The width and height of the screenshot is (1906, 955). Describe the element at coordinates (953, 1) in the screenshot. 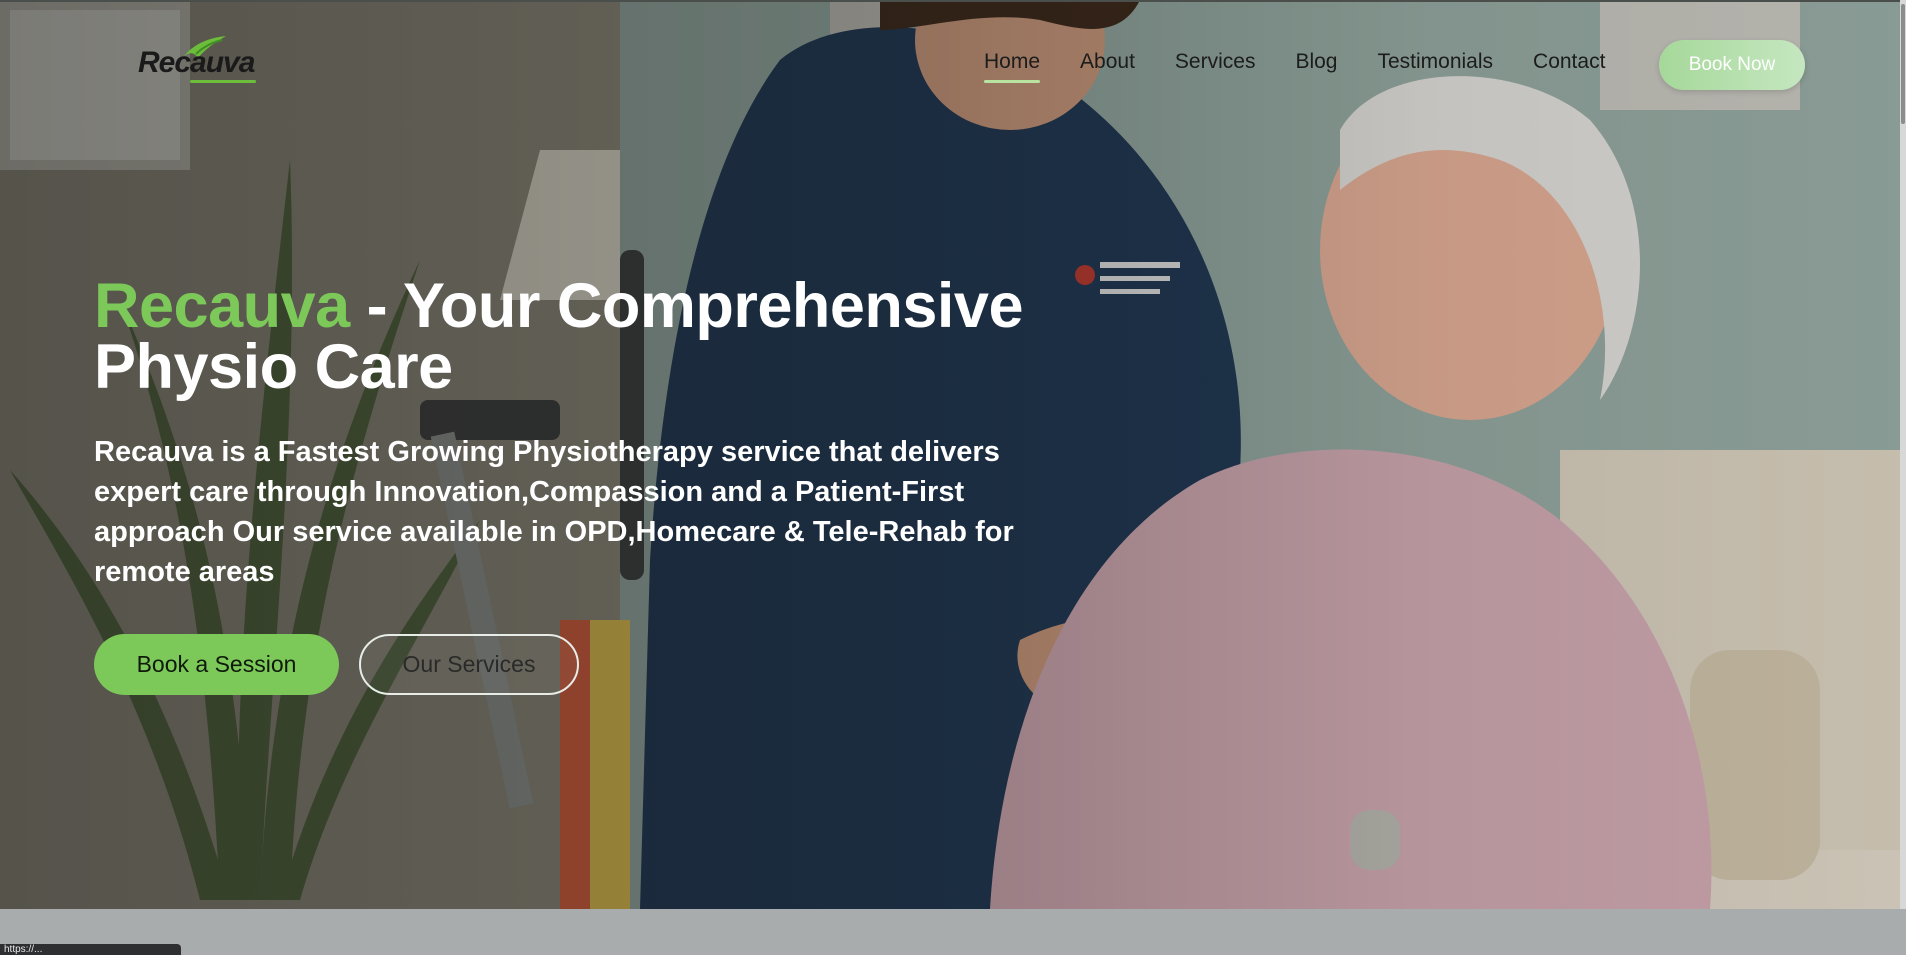

I see `window-top-border` at that location.